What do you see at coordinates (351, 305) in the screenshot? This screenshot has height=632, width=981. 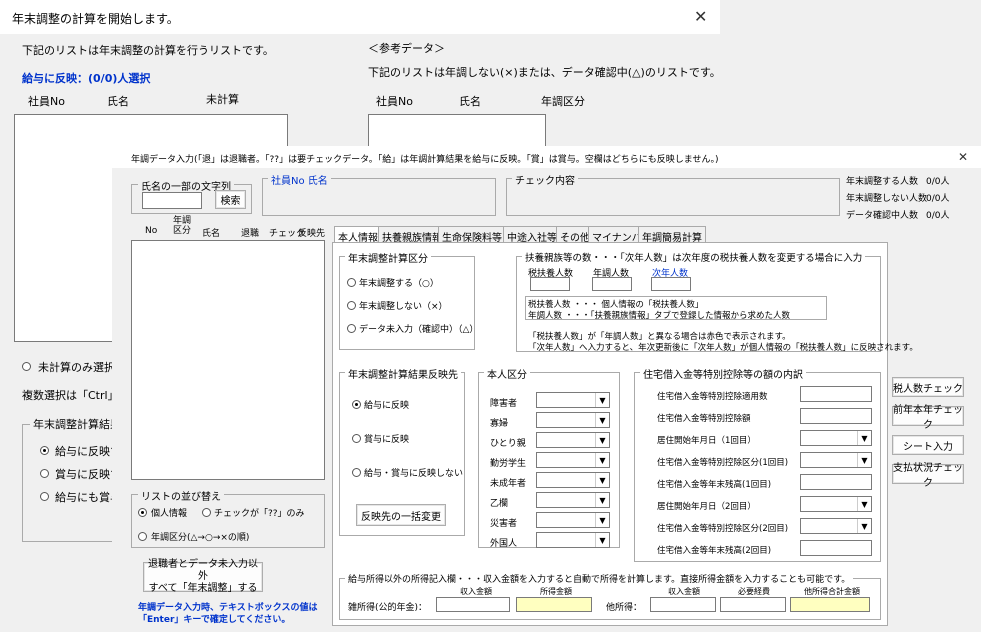 I see `nencho-radio-skip` at bounding box center [351, 305].